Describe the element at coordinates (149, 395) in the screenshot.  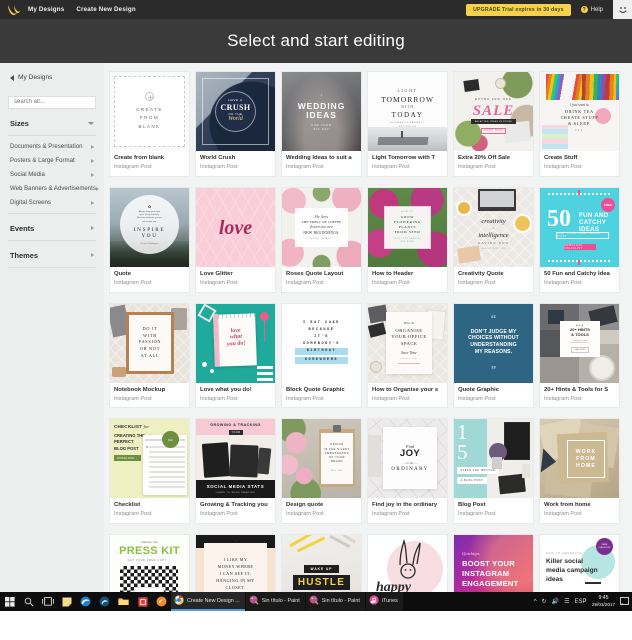
I see `template-meta: Notebook Mockup Instagram Post` at that location.